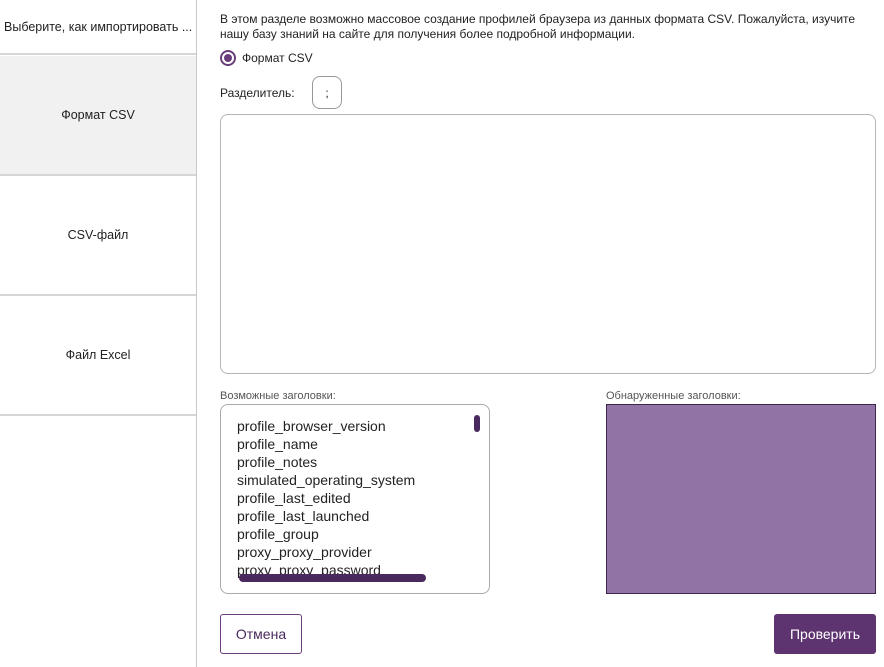 This screenshot has height=667, width=884. What do you see at coordinates (326, 480) in the screenshot?
I see `list-item: simulated_operating_system` at bounding box center [326, 480].